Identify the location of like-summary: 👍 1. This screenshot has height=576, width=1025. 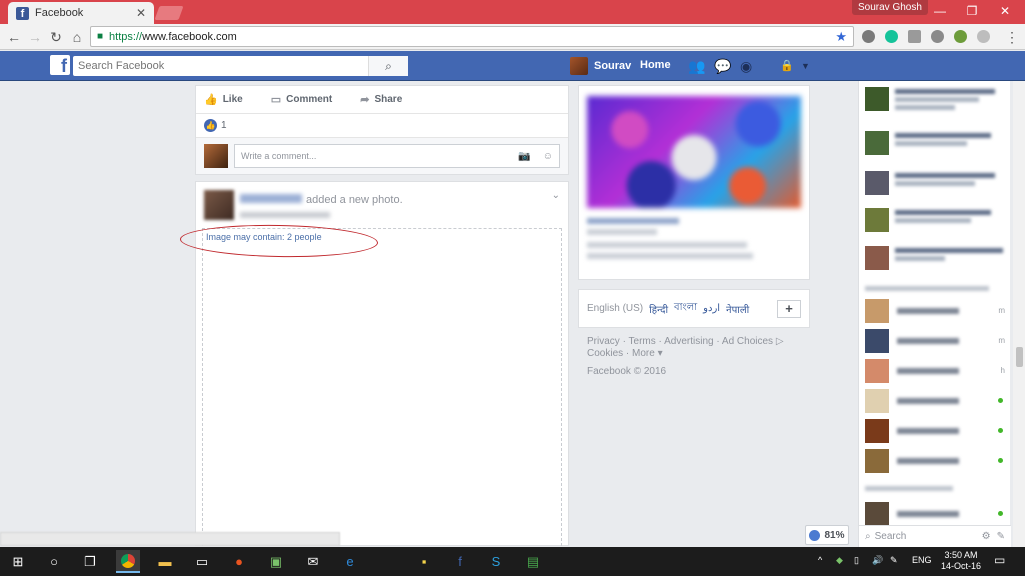
(382, 126).